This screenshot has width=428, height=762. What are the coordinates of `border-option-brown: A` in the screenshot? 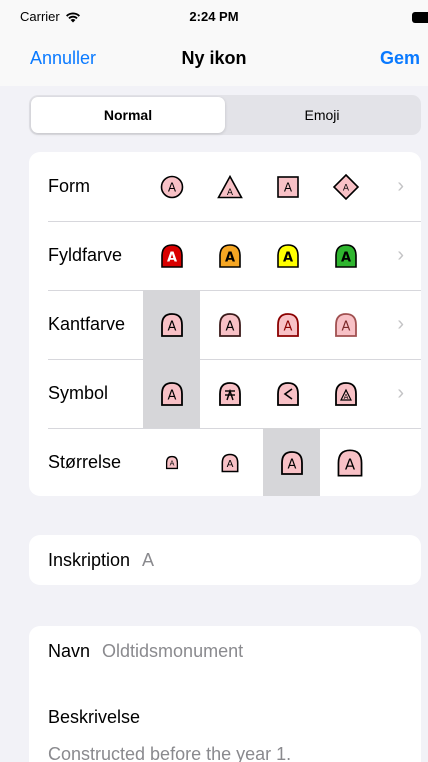 It's located at (345, 324).